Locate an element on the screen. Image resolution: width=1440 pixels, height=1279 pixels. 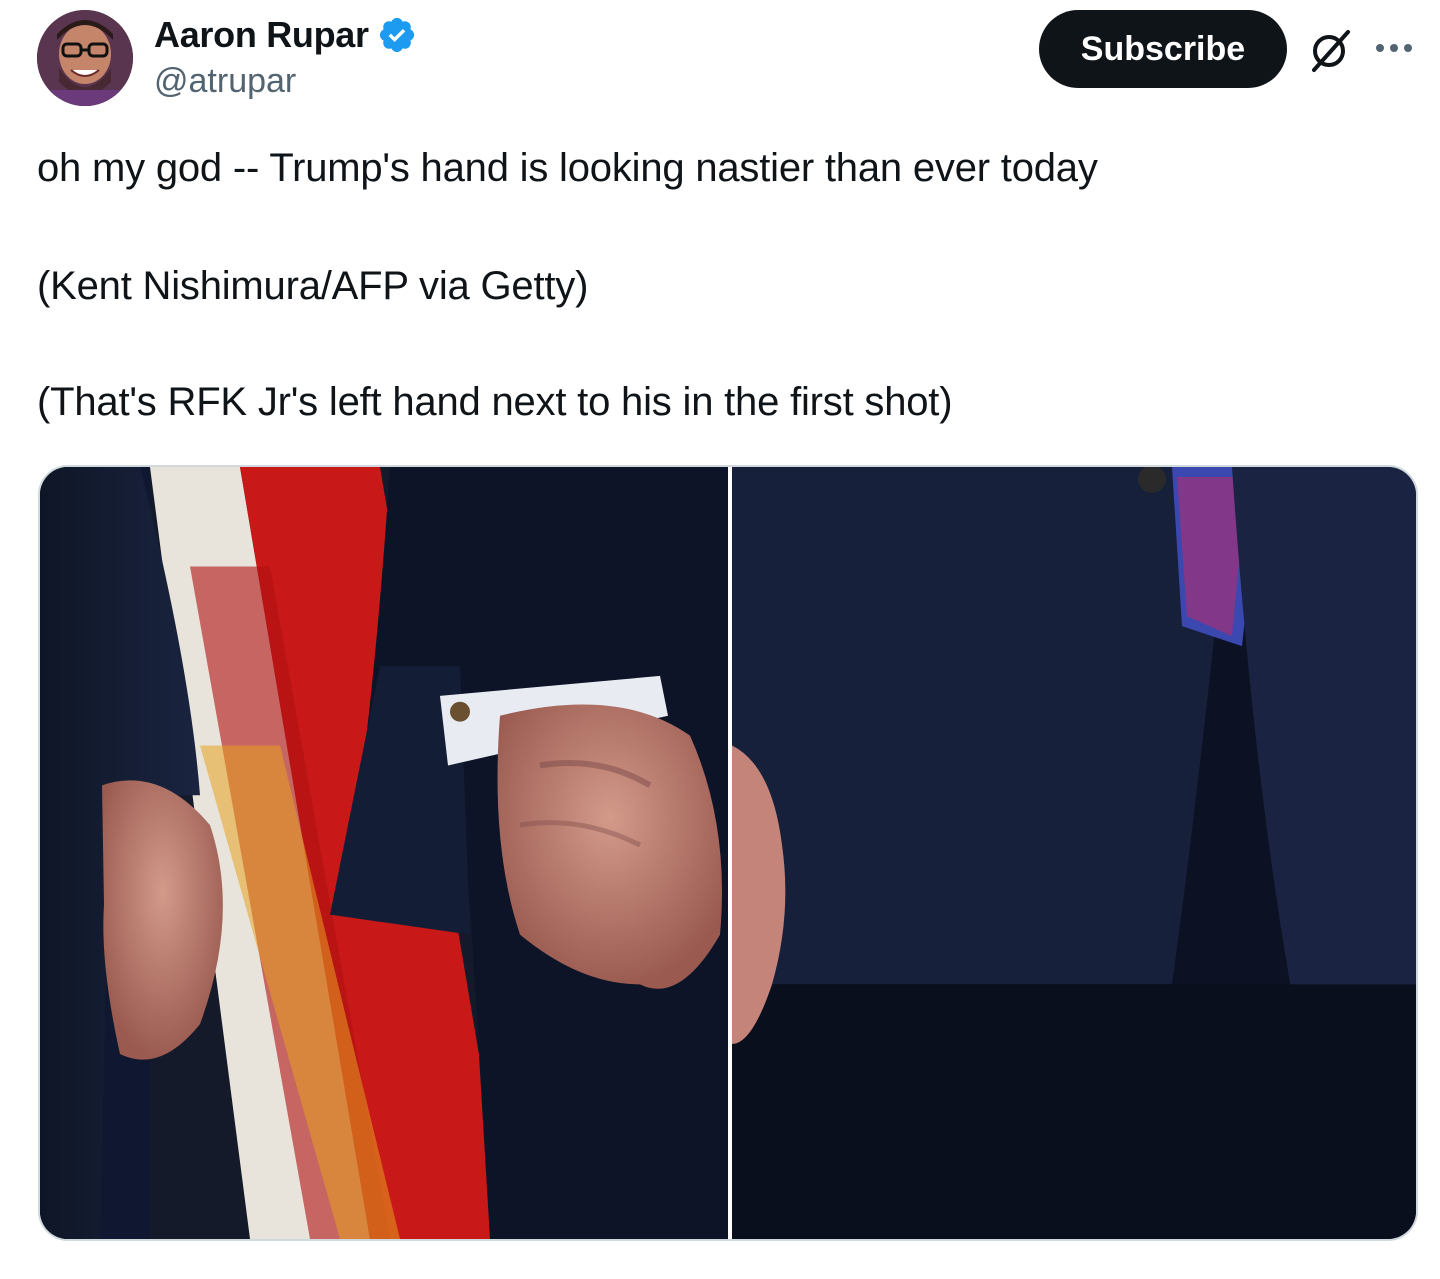
tweet-text-line-2: (Kent Nishimura/AFP via Getty) is located at coordinates (313, 286).